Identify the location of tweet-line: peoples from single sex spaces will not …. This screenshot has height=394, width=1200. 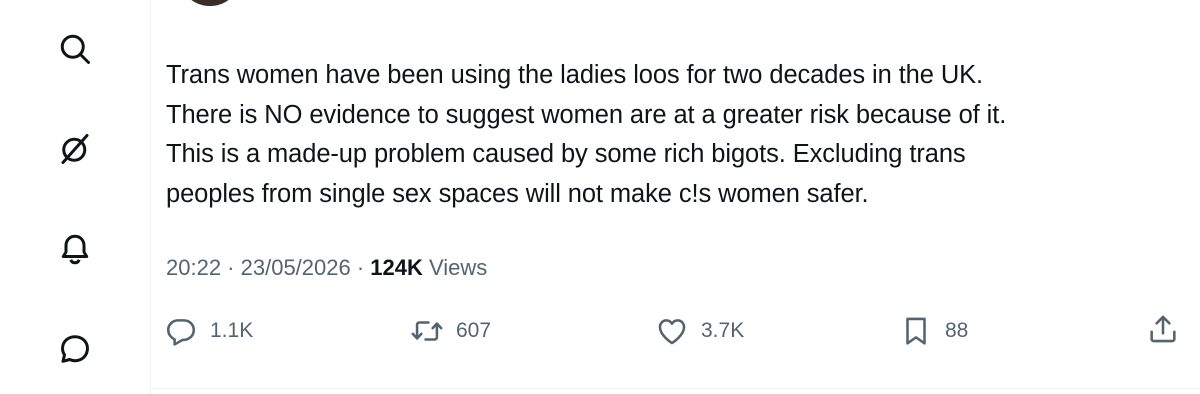
(517, 193).